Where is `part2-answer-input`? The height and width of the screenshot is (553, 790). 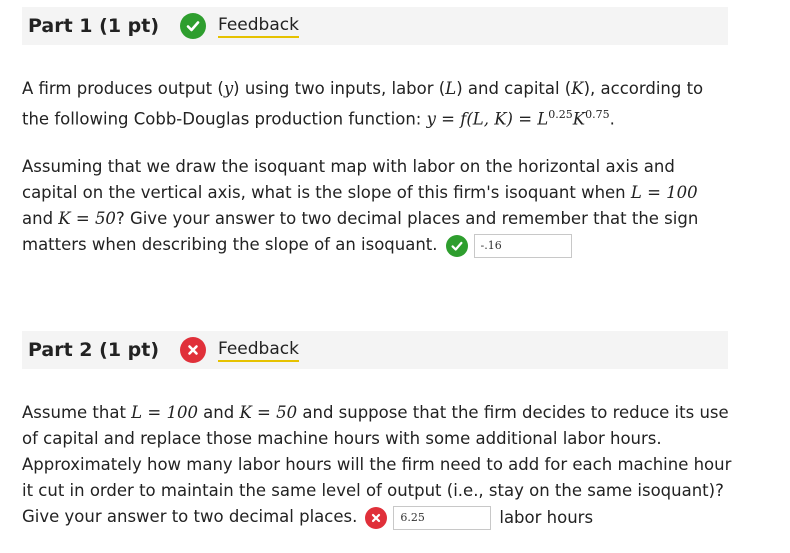 part2-answer-input is located at coordinates (442, 517).